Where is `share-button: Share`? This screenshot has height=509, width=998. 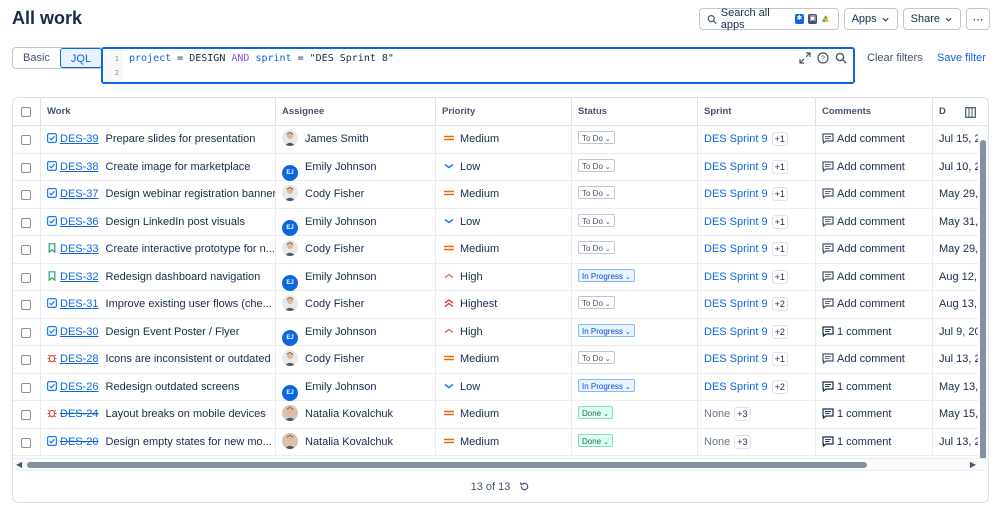 share-button: Share is located at coordinates (931, 19).